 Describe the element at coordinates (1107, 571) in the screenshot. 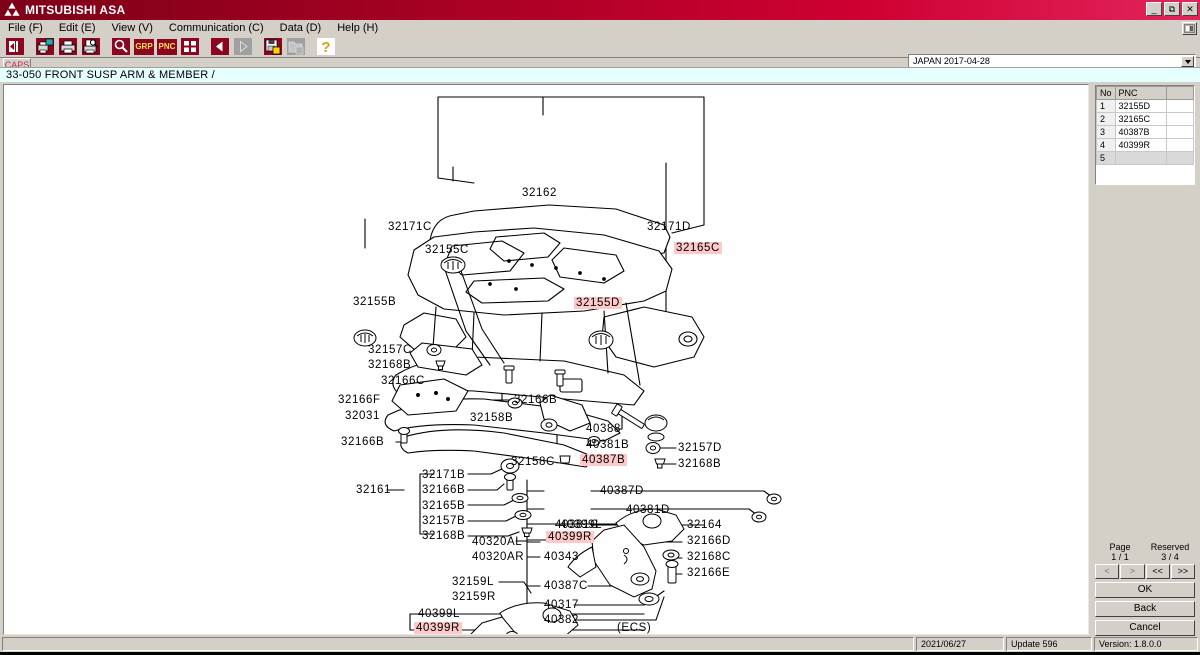

I see `prev-page-button: <` at that location.